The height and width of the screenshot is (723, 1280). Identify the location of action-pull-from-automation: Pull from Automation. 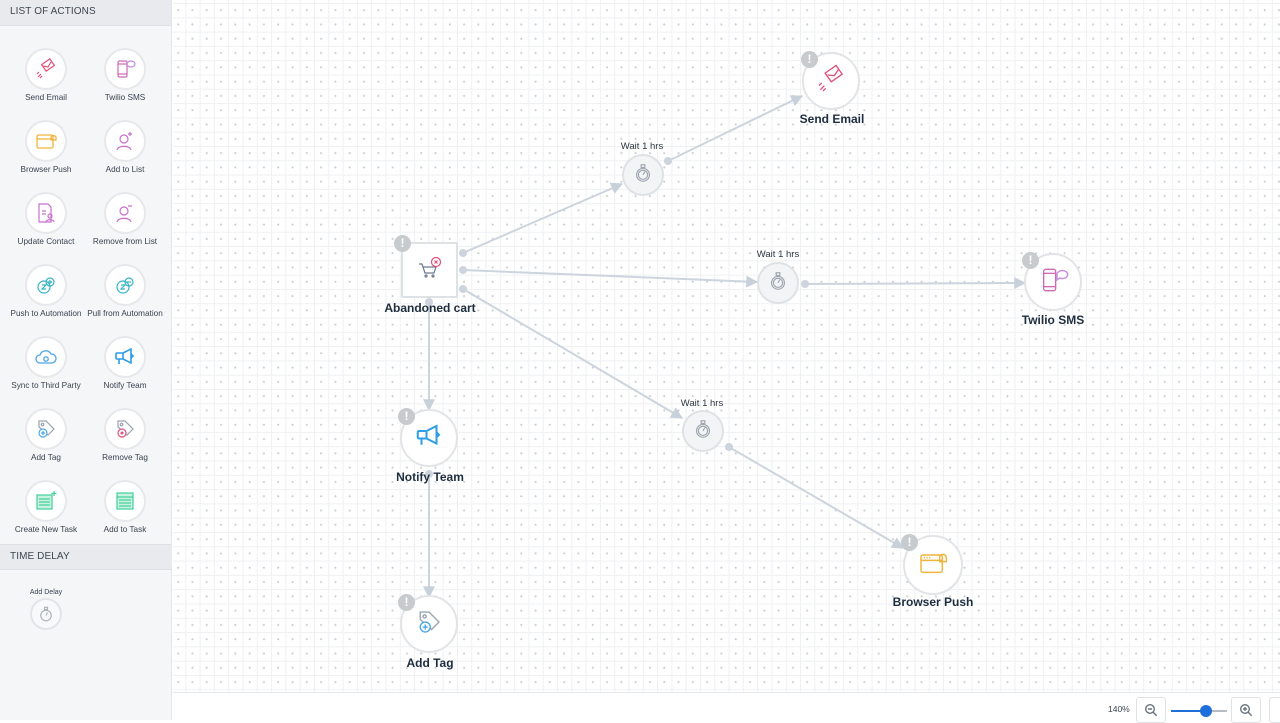
(125, 291).